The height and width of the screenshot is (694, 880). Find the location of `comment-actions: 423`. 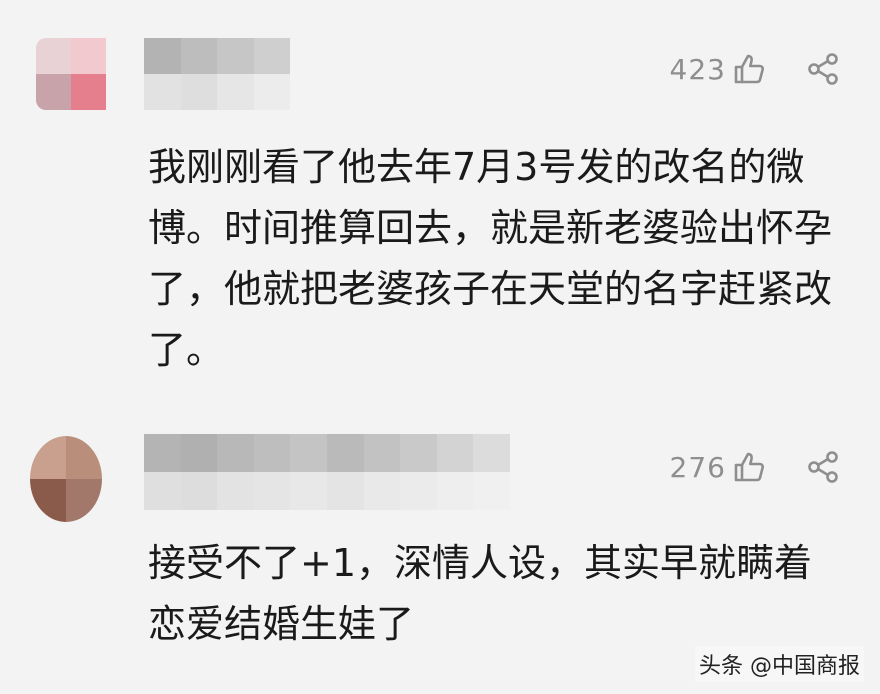

comment-actions: 423 is located at coordinates (755, 69).